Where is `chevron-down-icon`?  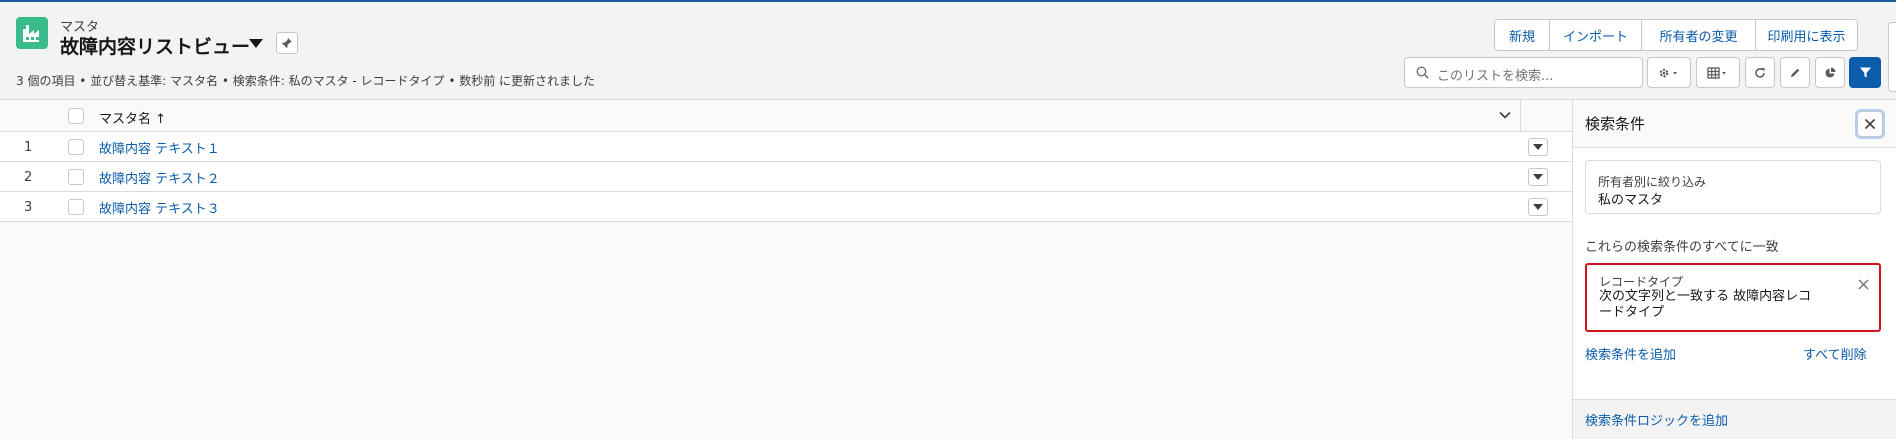
chevron-down-icon is located at coordinates (1505, 115).